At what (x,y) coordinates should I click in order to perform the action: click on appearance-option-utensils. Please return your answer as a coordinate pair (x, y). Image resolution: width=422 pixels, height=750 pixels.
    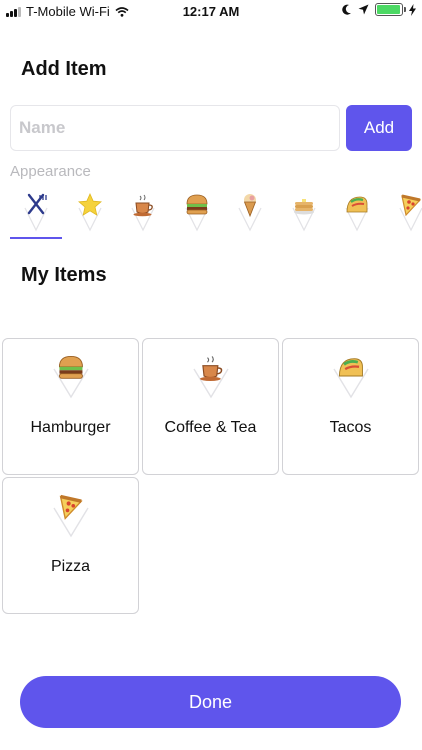
    Looking at the image, I should click on (36, 214).